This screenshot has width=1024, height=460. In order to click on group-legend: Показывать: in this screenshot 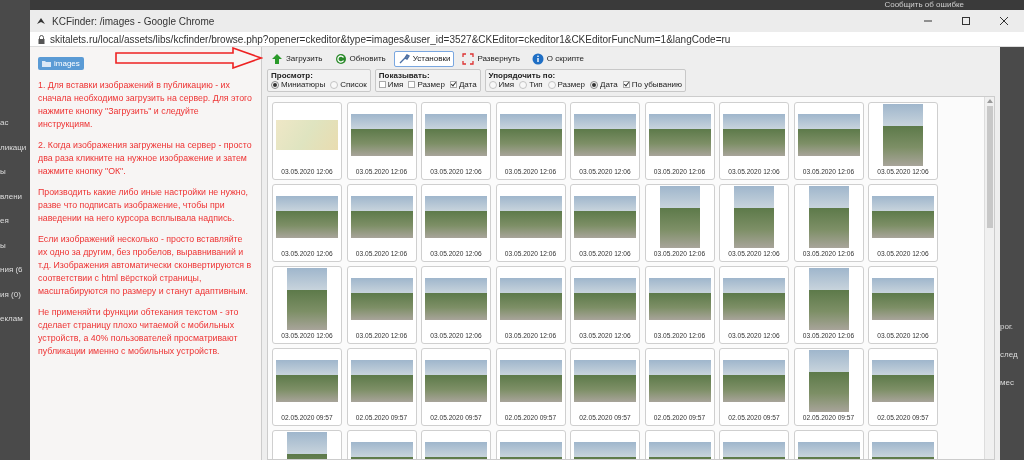, I will do `click(427, 75)`.